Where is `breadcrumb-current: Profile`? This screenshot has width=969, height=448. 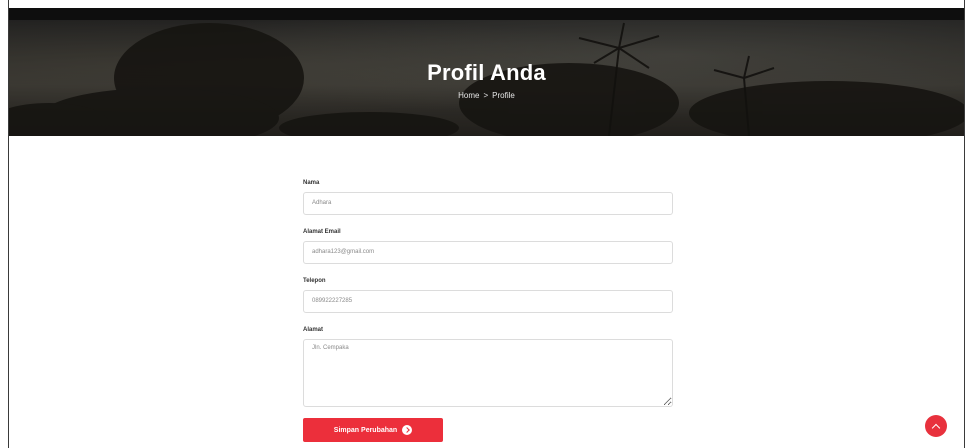
breadcrumb-current: Profile is located at coordinates (503, 95).